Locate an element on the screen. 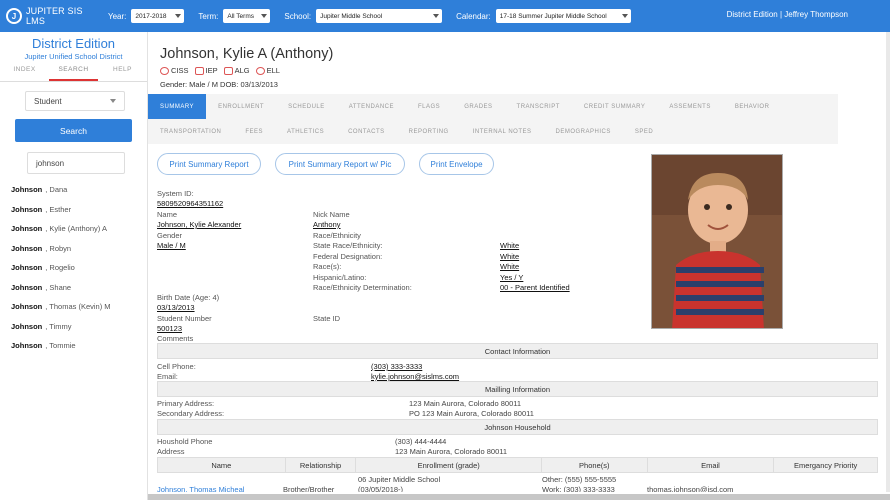 This screenshot has width=890, height=500. household-section-header: Johnson Household is located at coordinates (517, 427).